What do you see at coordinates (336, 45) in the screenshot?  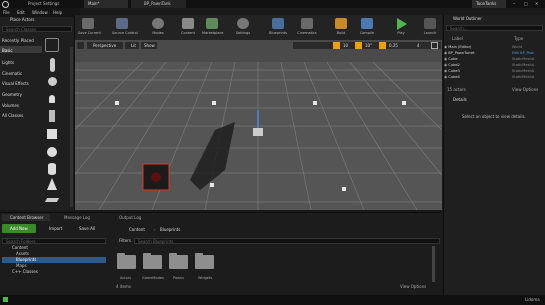 I see `grid-snap-toggle` at bounding box center [336, 45].